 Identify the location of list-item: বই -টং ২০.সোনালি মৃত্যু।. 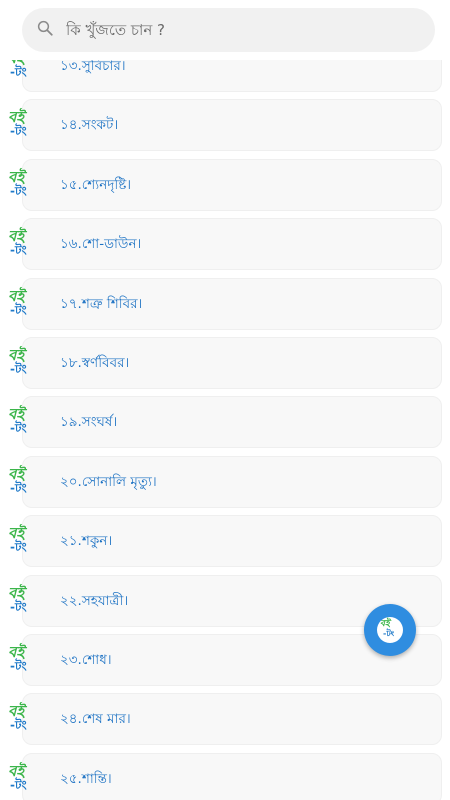
(225, 481).